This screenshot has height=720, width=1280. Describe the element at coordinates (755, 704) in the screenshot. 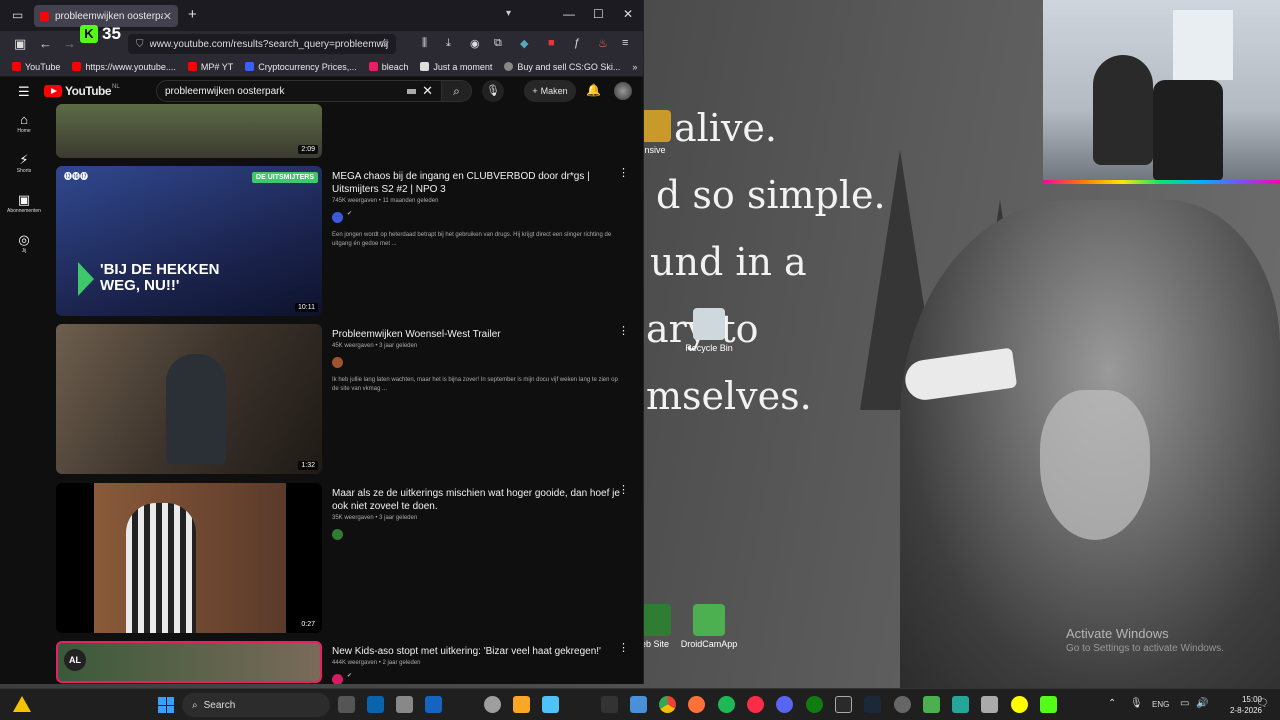

I see `itunes-icon` at that location.